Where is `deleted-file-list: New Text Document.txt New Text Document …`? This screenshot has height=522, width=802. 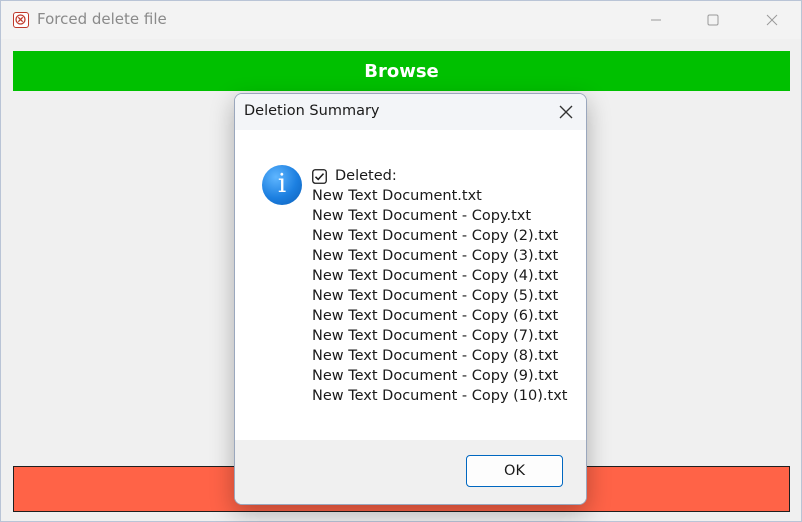
deleted-file-list: New Text Document.txt New Text Document … is located at coordinates (439, 296).